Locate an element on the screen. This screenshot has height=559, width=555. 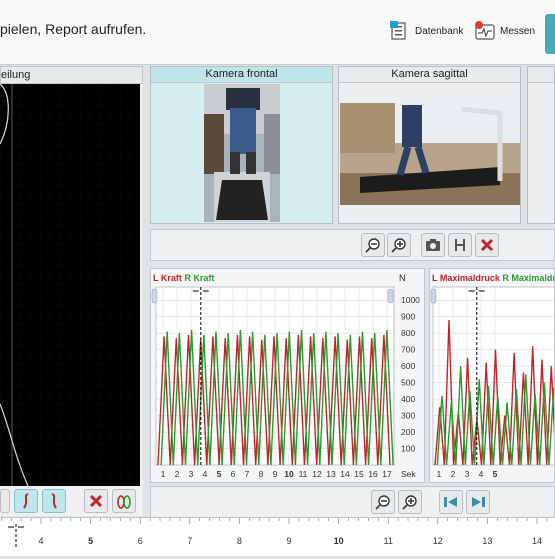
prev-button is located at coordinates (5, 501).